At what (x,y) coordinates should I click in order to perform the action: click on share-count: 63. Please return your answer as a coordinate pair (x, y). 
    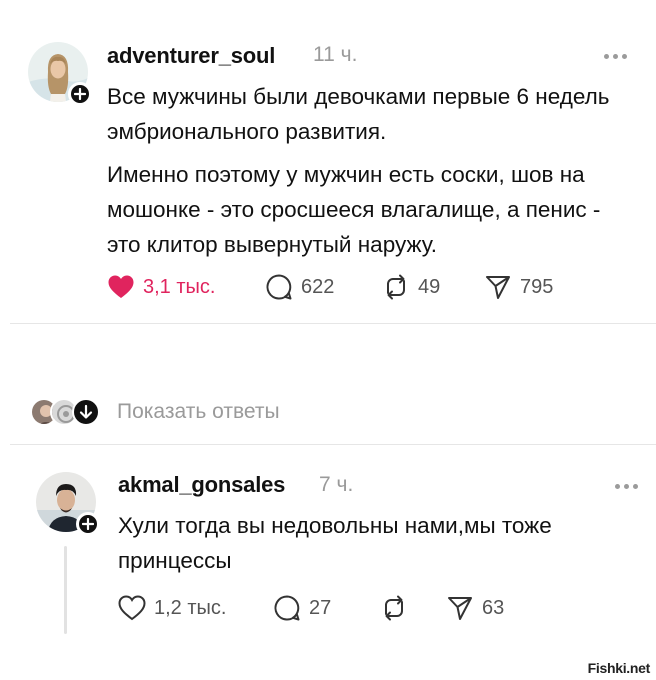
    Looking at the image, I should click on (493, 607).